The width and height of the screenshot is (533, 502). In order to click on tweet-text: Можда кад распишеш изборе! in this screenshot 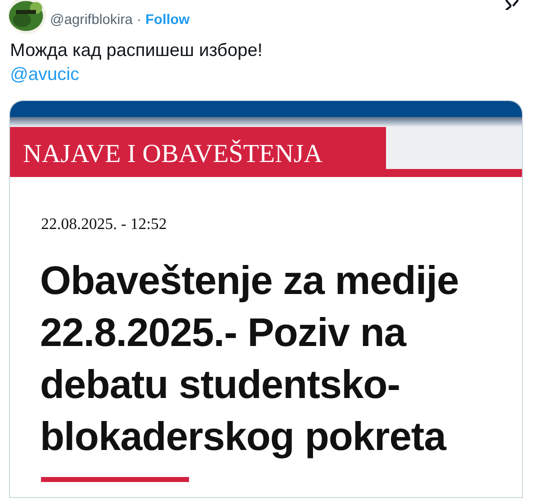, I will do `click(137, 50)`.